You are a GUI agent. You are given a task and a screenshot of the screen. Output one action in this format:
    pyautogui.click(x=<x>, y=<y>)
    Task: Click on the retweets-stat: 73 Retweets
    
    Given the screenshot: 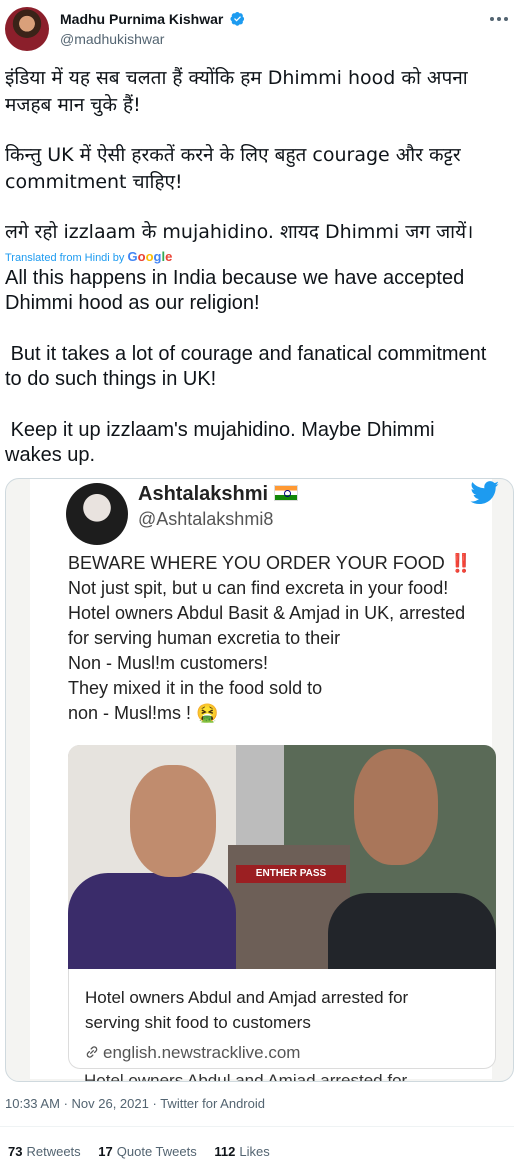 What is the action you would take?
    pyautogui.click(x=44, y=1151)
    